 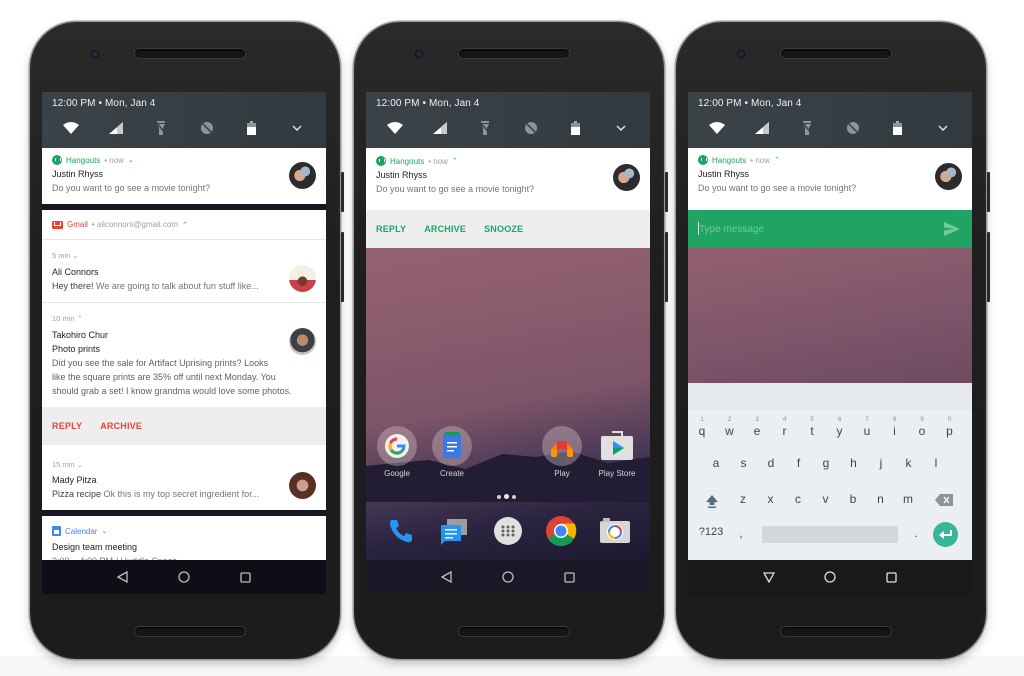 I want to click on key-e: 3e, so click(x=757, y=427).